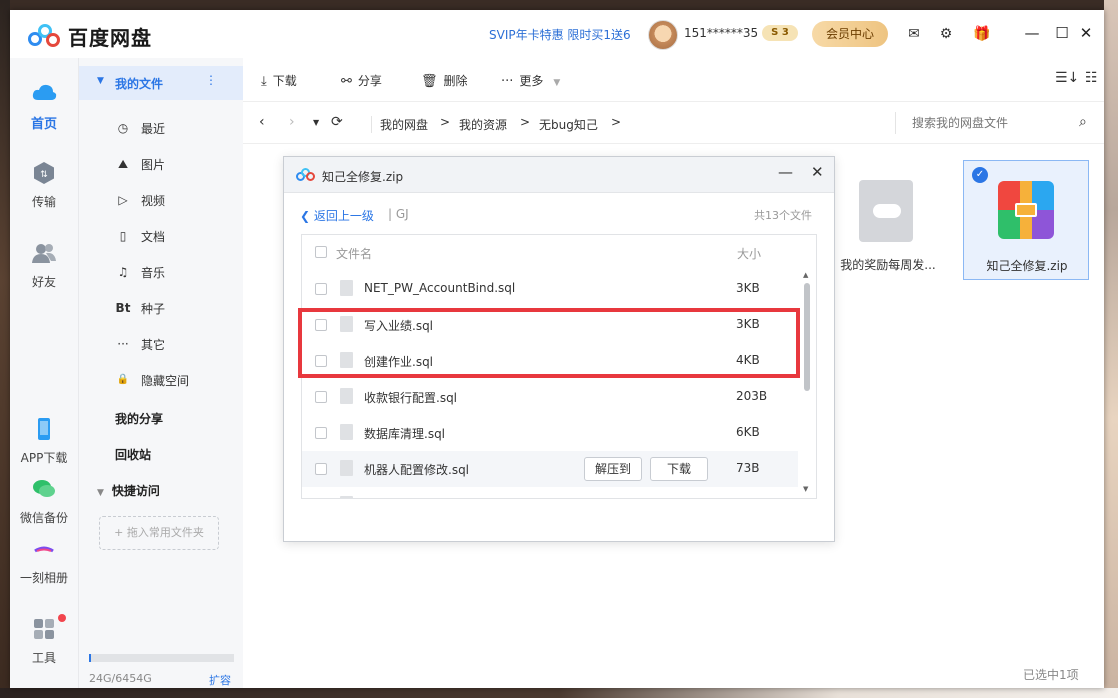 The width and height of the screenshot is (1118, 698). I want to click on video-icon: ▷, so click(123, 200).